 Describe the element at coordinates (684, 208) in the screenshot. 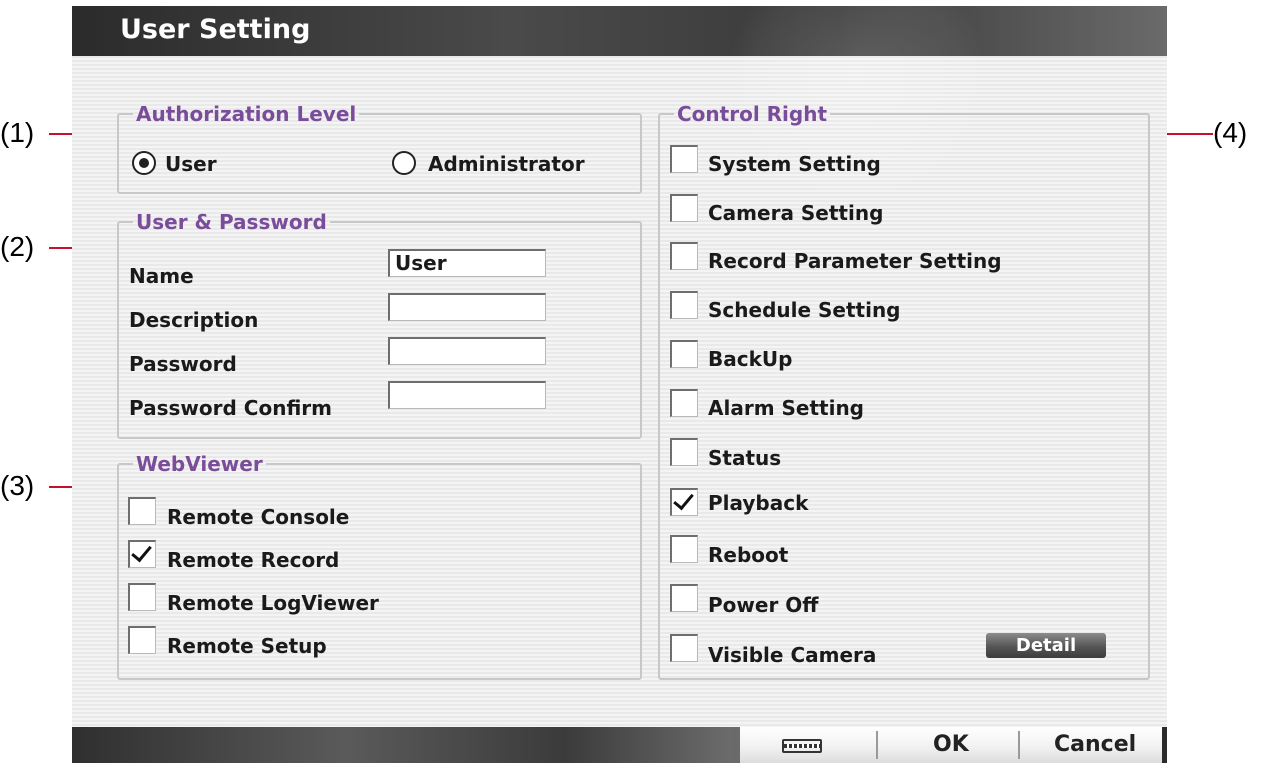

I see `checkbox-camera-setting` at that location.